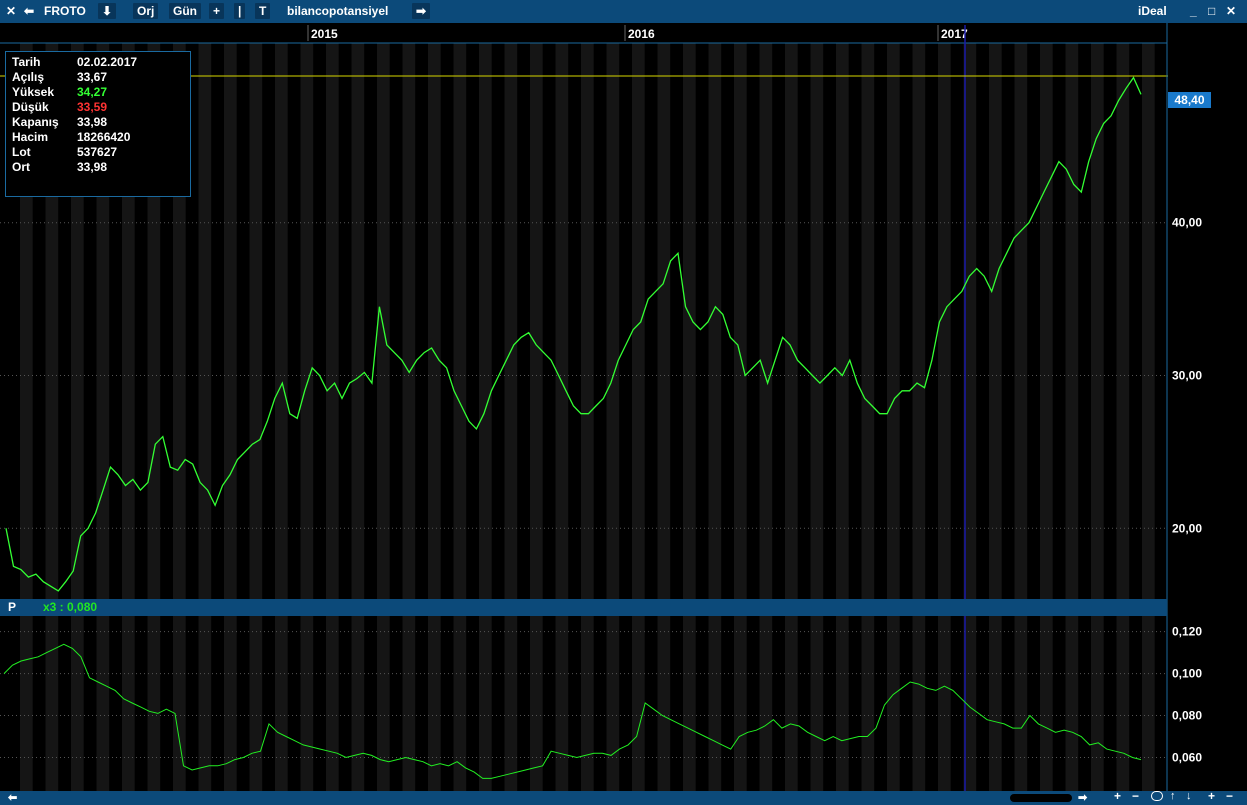 The image size is (1247, 805). Describe the element at coordinates (623, 797) in the screenshot. I see `bottom-scroll-bar: ⬅ ➡ + − ↑ ↓ + −` at that location.